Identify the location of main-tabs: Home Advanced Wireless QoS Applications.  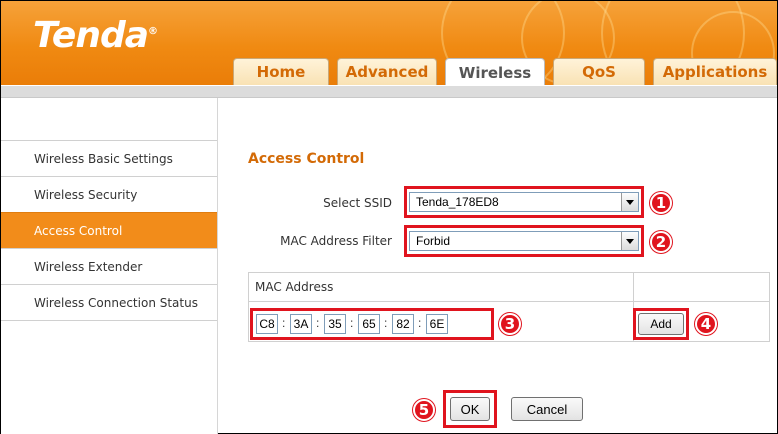
(505, 71).